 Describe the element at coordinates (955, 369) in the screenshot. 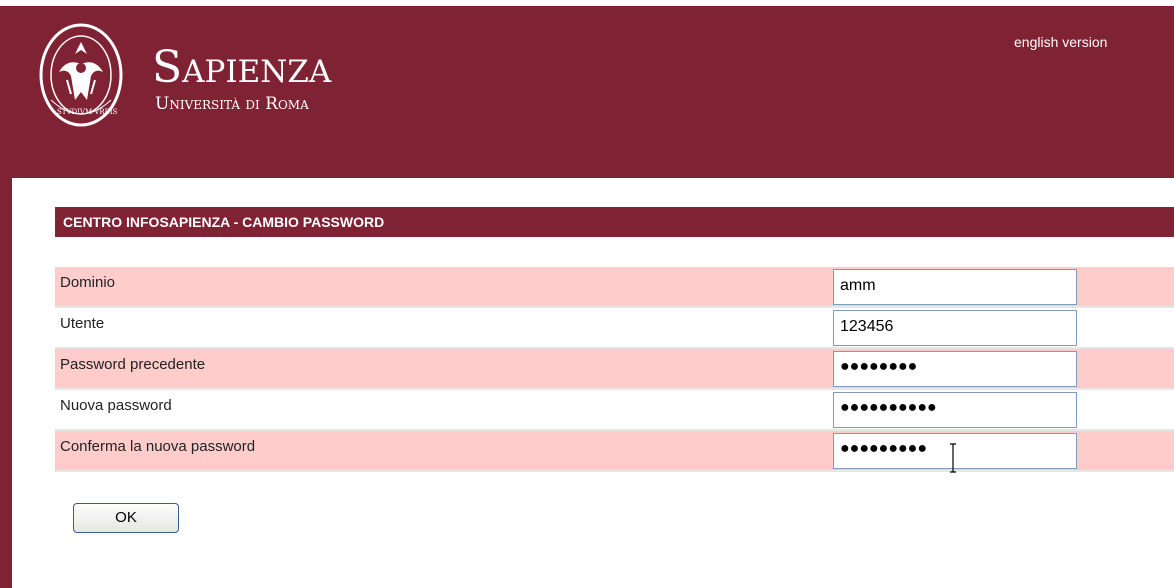

I see `password-precedente-field: ●●●●●●●●` at that location.